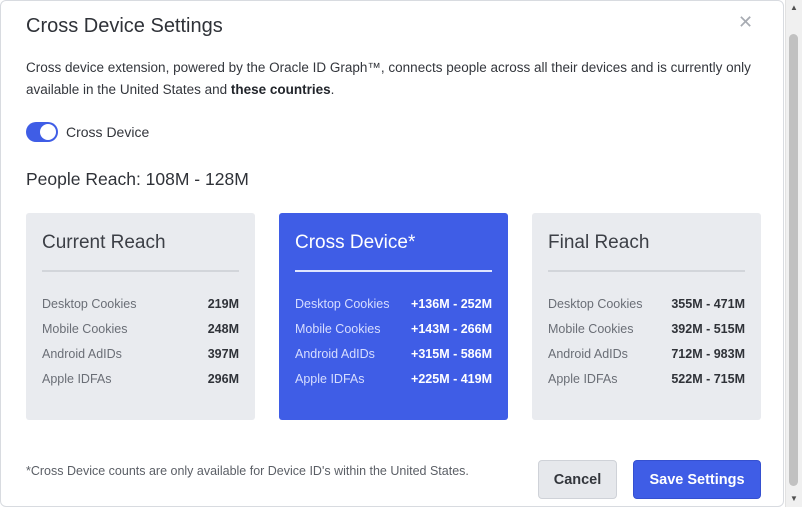 Image resolution: width=802 pixels, height=507 pixels. Describe the element at coordinates (451, 304) in the screenshot. I see `stat-value: +136M - 252M` at that location.